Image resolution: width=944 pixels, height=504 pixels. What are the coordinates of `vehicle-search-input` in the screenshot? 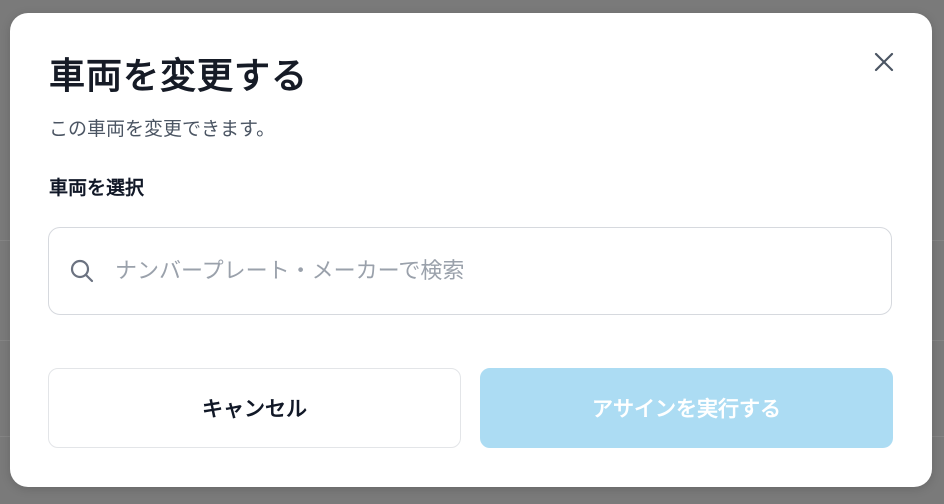 It's located at (485, 271).